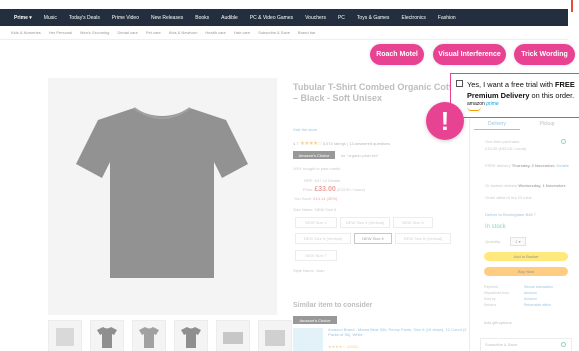 This screenshot has width=579, height=351. Describe the element at coordinates (323, 238) in the screenshot. I see `size-option: NEW Size 5 (Vertical)` at that location.